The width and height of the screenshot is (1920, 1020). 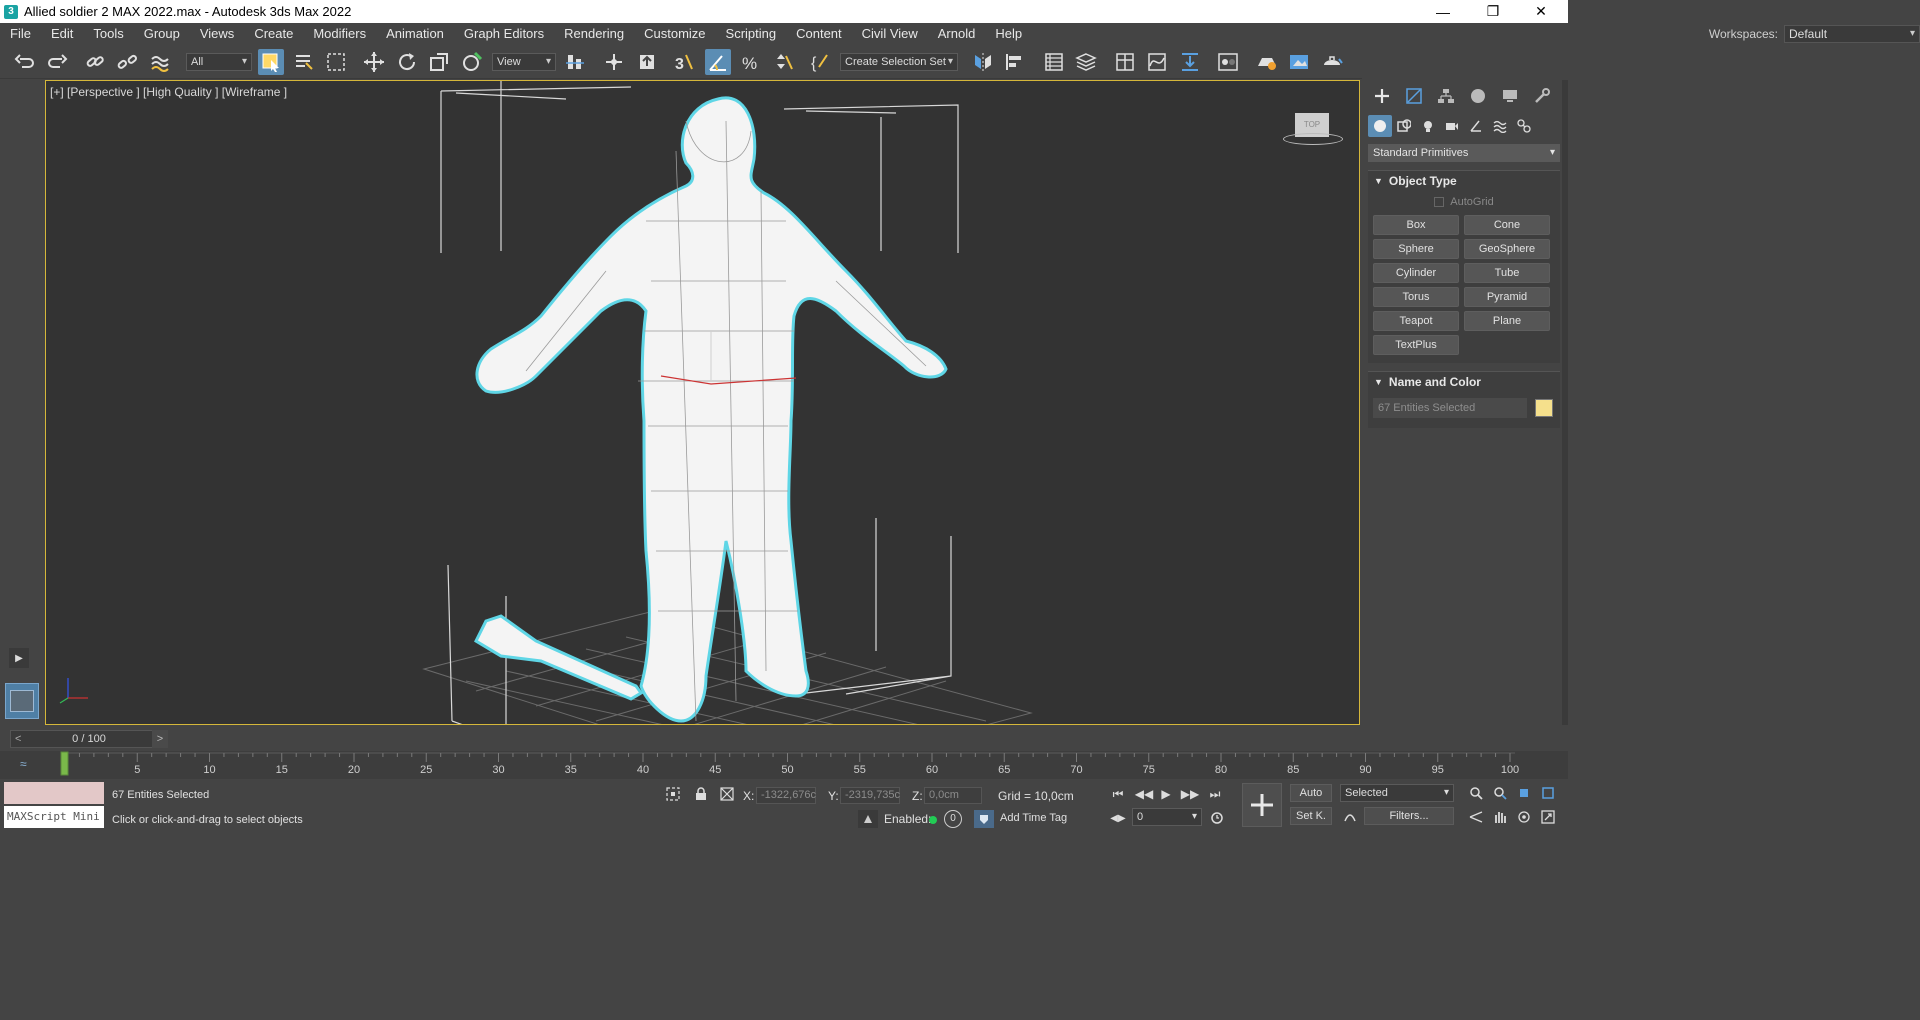 What do you see at coordinates (1852, 34) in the screenshot?
I see `workspace-dropdown: Default` at bounding box center [1852, 34].